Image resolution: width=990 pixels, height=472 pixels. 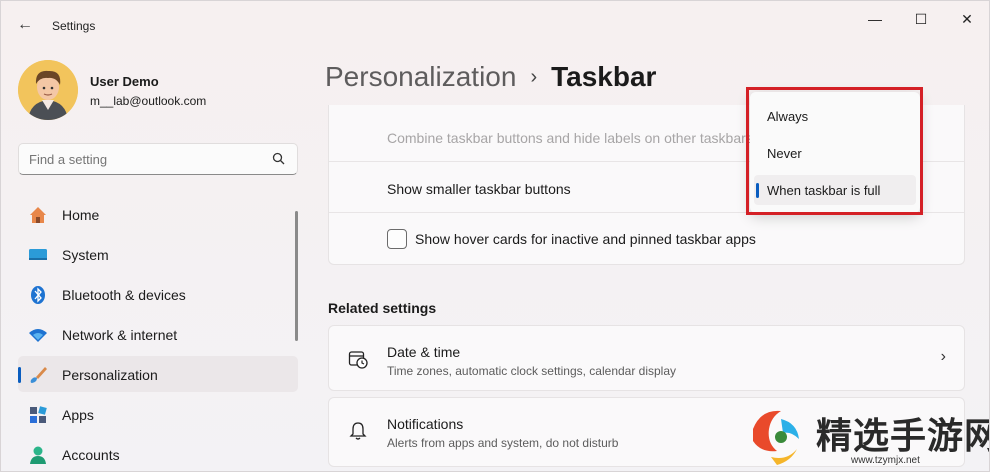 I want to click on brush-icon, so click(x=38, y=375).